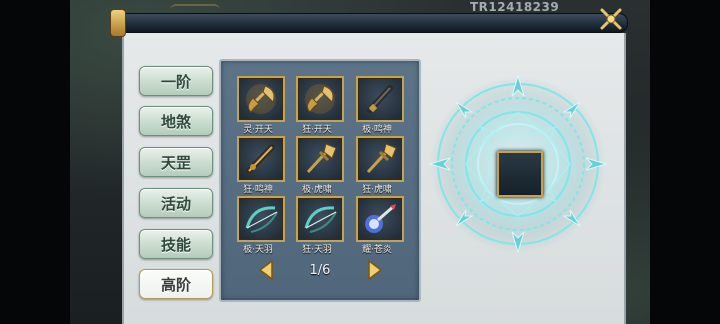 The width and height of the screenshot is (720, 324). What do you see at coordinates (377, 250) in the screenshot?
I see `weapon-label: 耀·苍炎` at bounding box center [377, 250].